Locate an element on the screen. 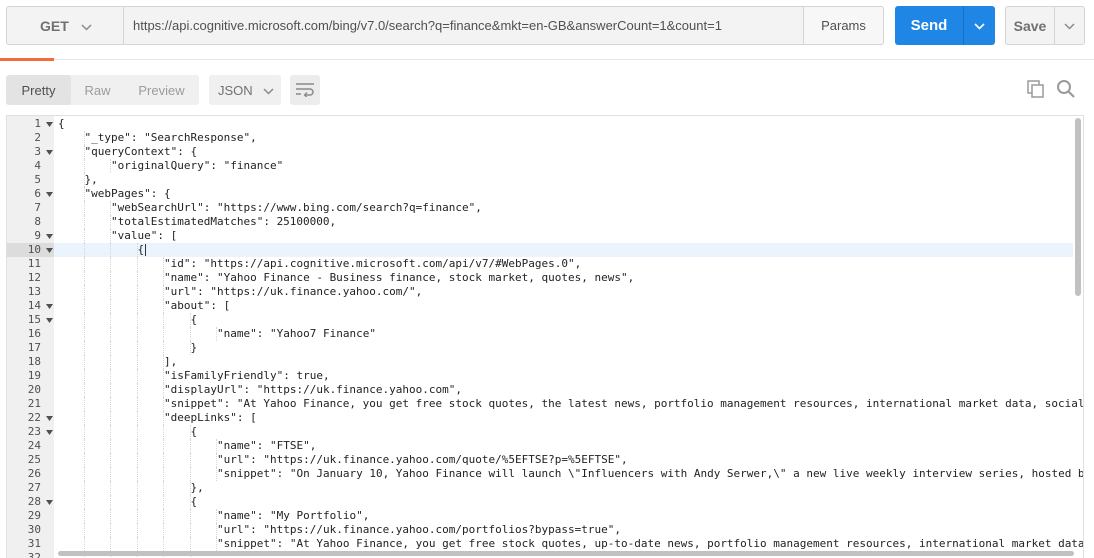  code-line: 24 "name": "FTSE", is located at coordinates (540, 446).